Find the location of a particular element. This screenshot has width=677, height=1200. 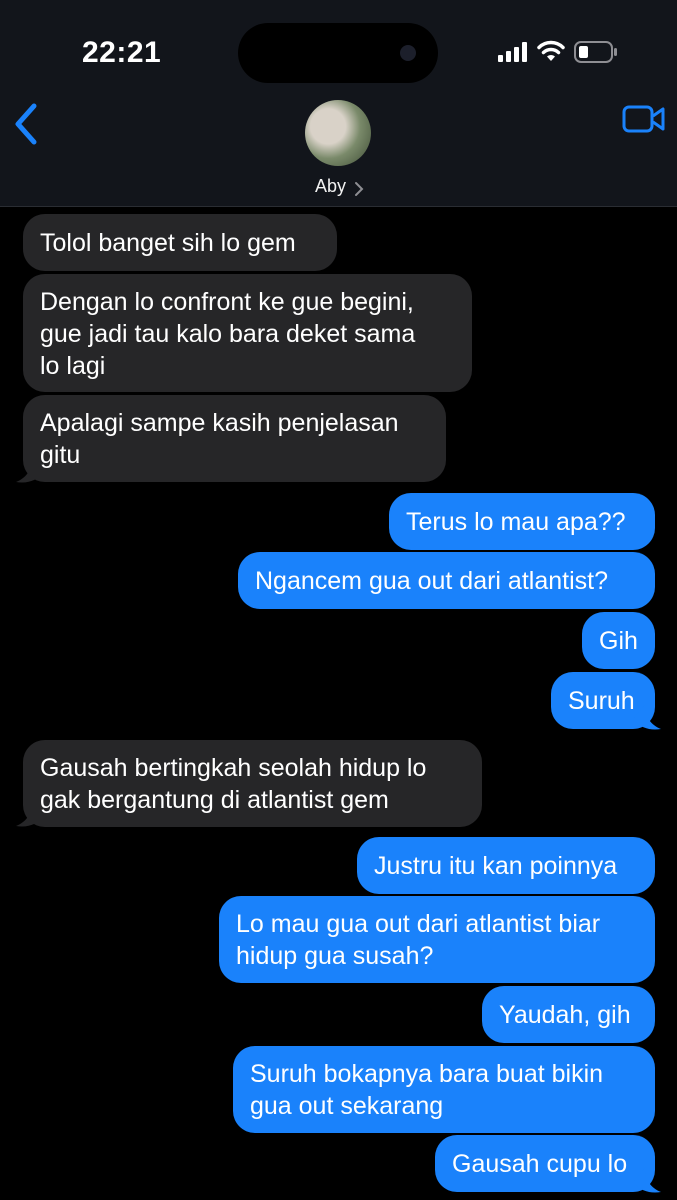

back-chevron-icon is located at coordinates (25, 124).